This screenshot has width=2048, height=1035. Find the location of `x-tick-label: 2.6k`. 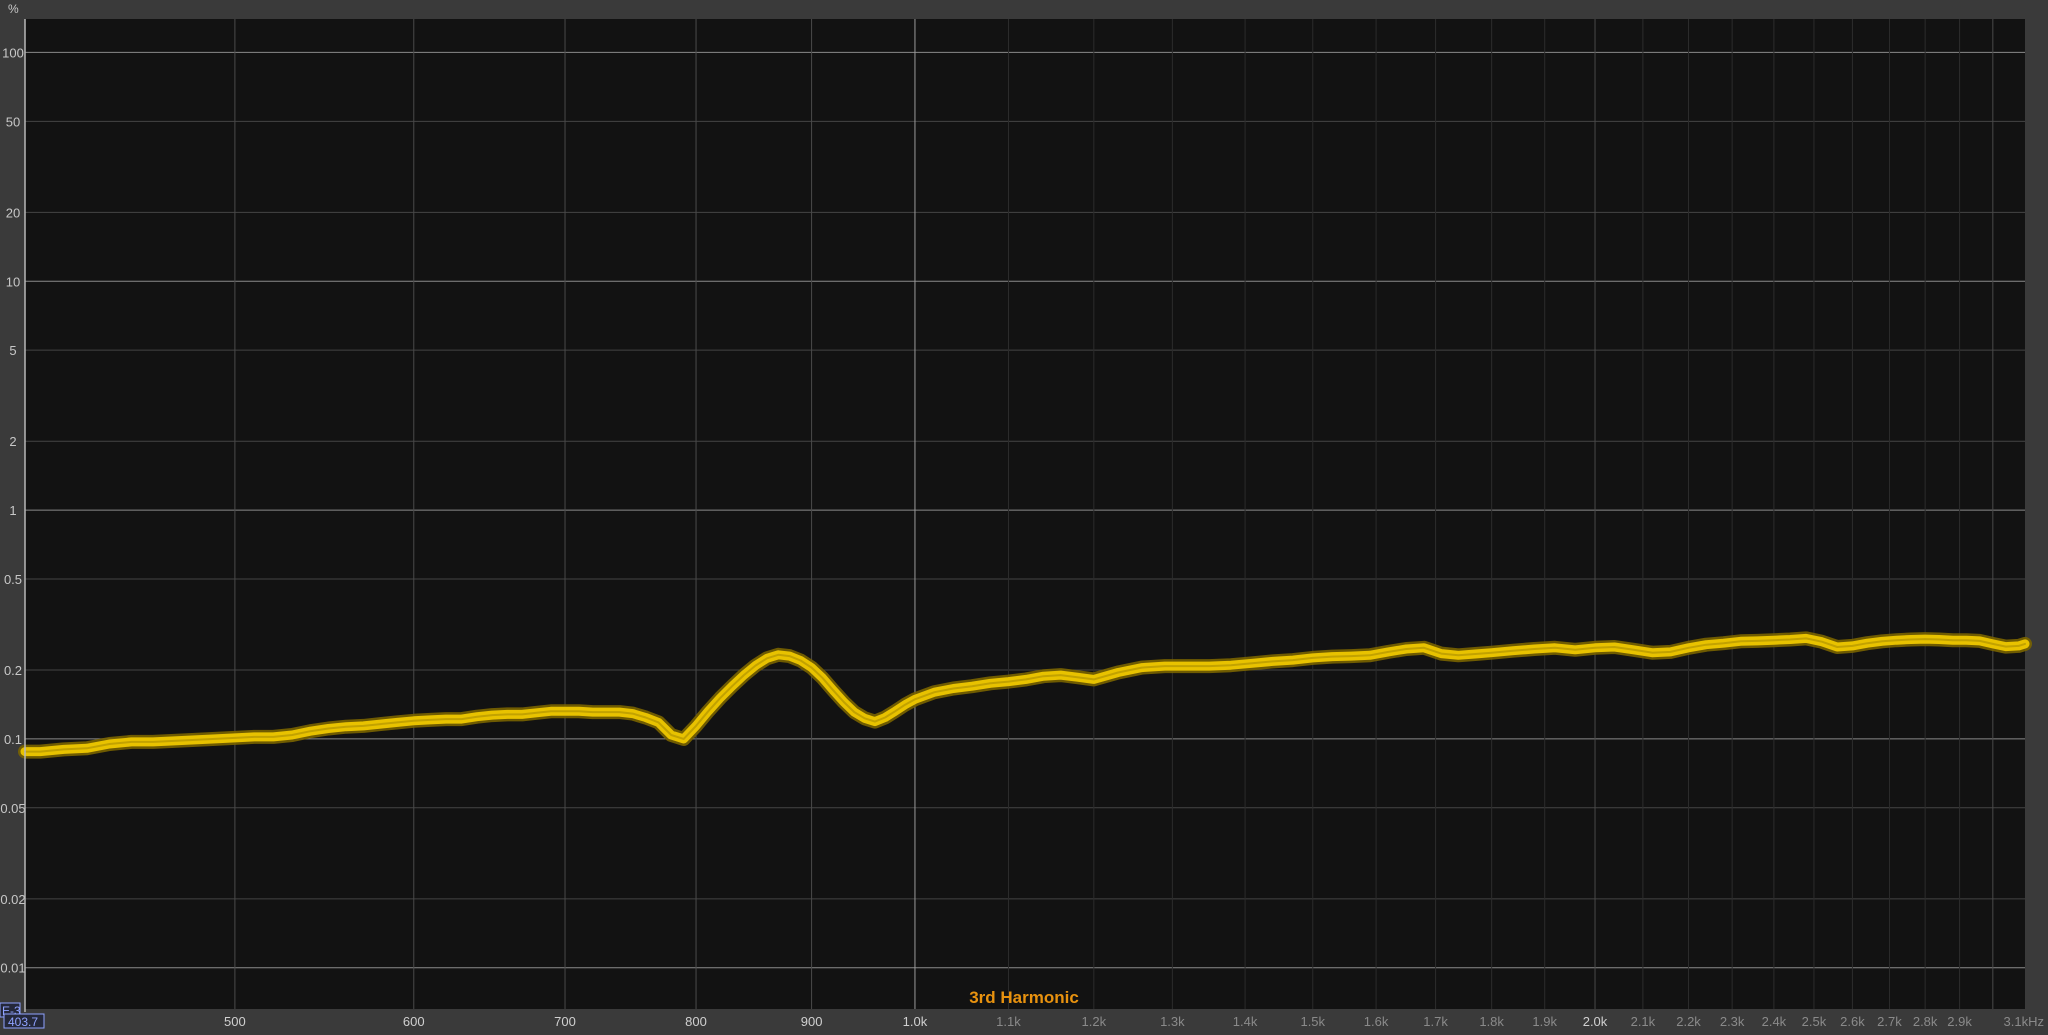

x-tick-label: 2.6k is located at coordinates (1852, 1021).